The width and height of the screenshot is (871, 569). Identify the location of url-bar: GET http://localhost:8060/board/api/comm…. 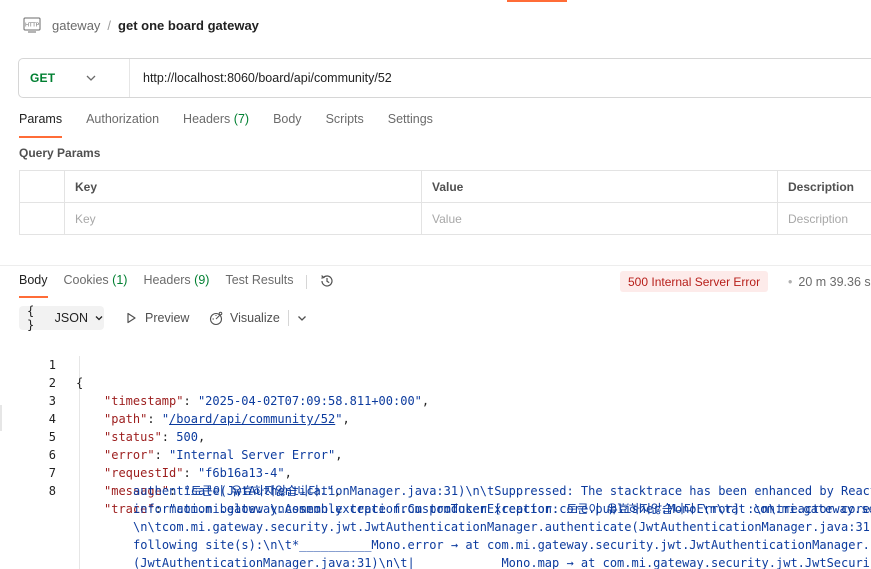
(444, 78).